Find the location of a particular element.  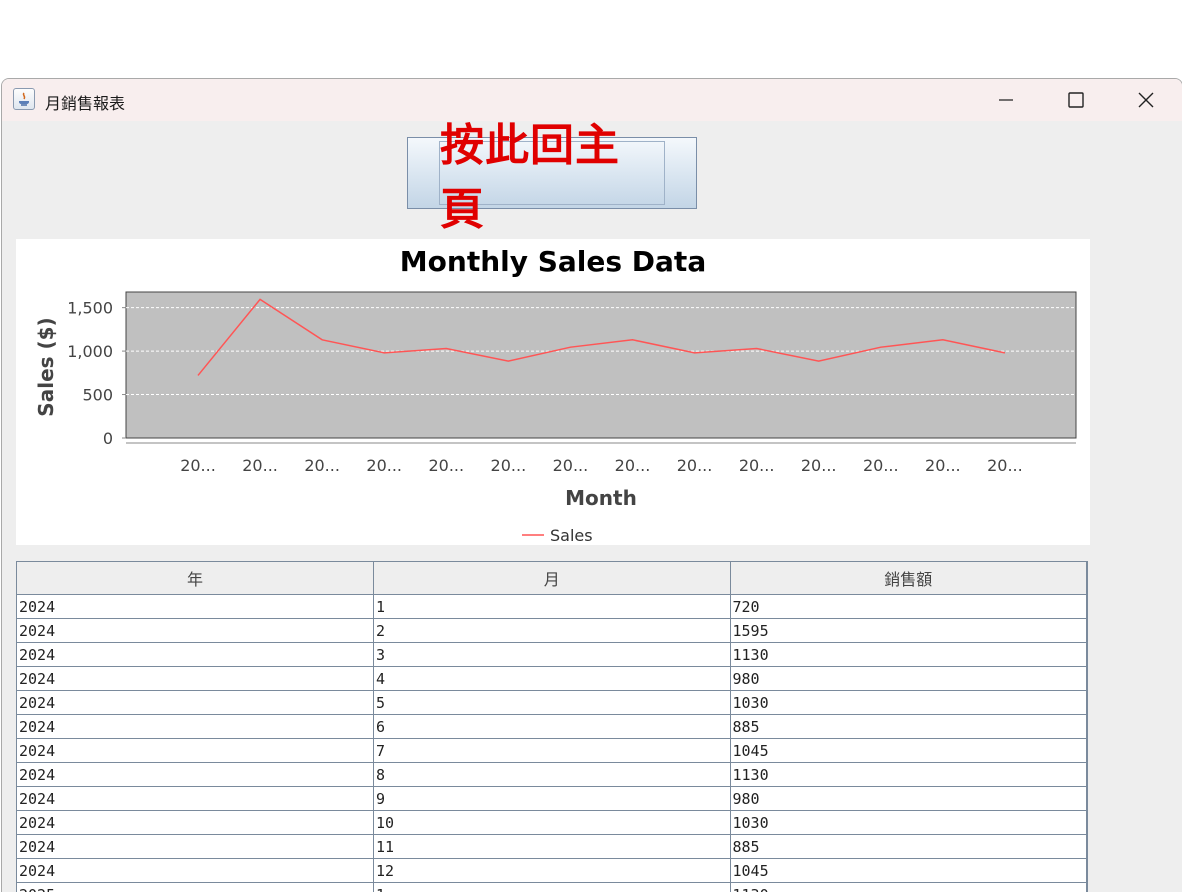

maximize-button is located at coordinates (1076, 100).